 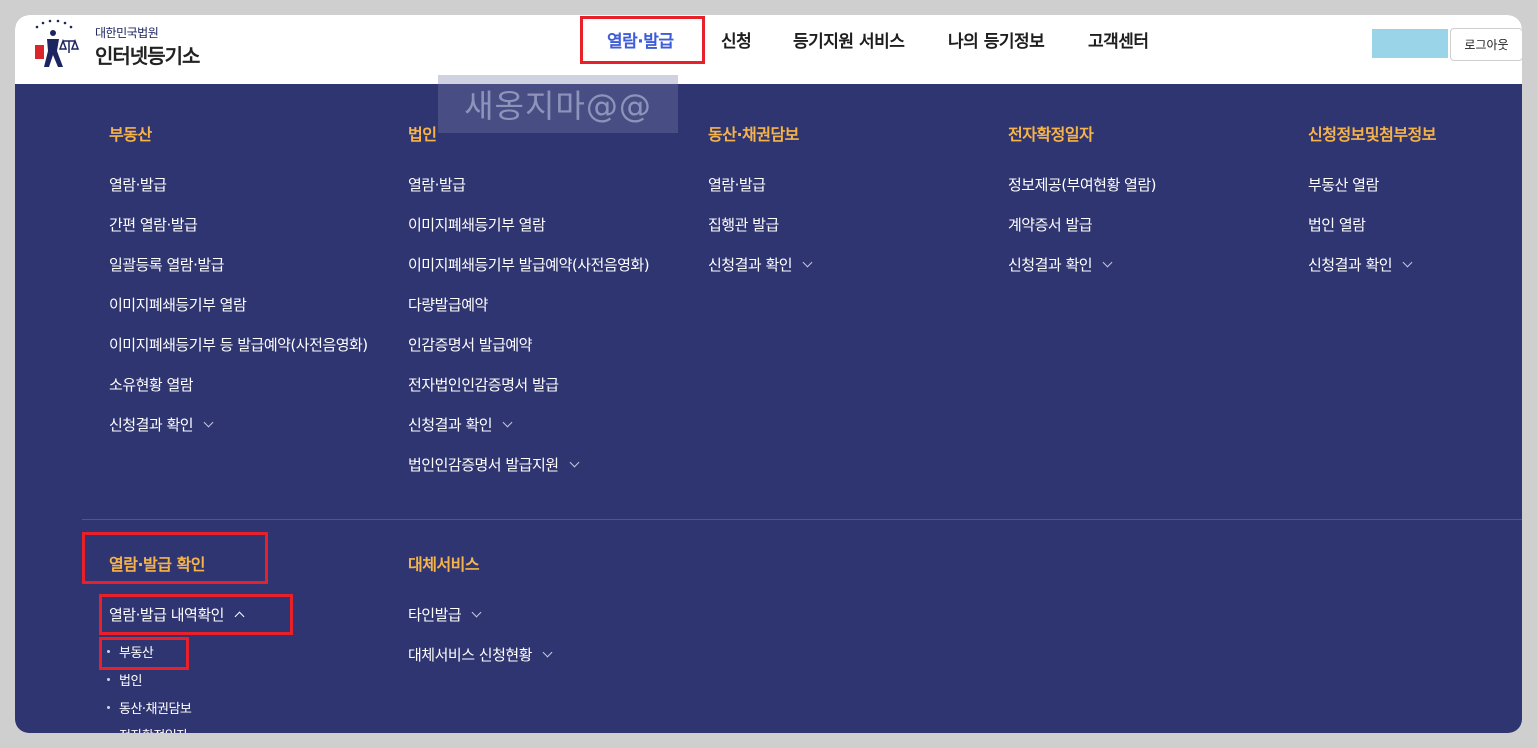 What do you see at coordinates (470, 655) in the screenshot?
I see `menu-link-label: 대체서비스 신청현황` at bounding box center [470, 655].